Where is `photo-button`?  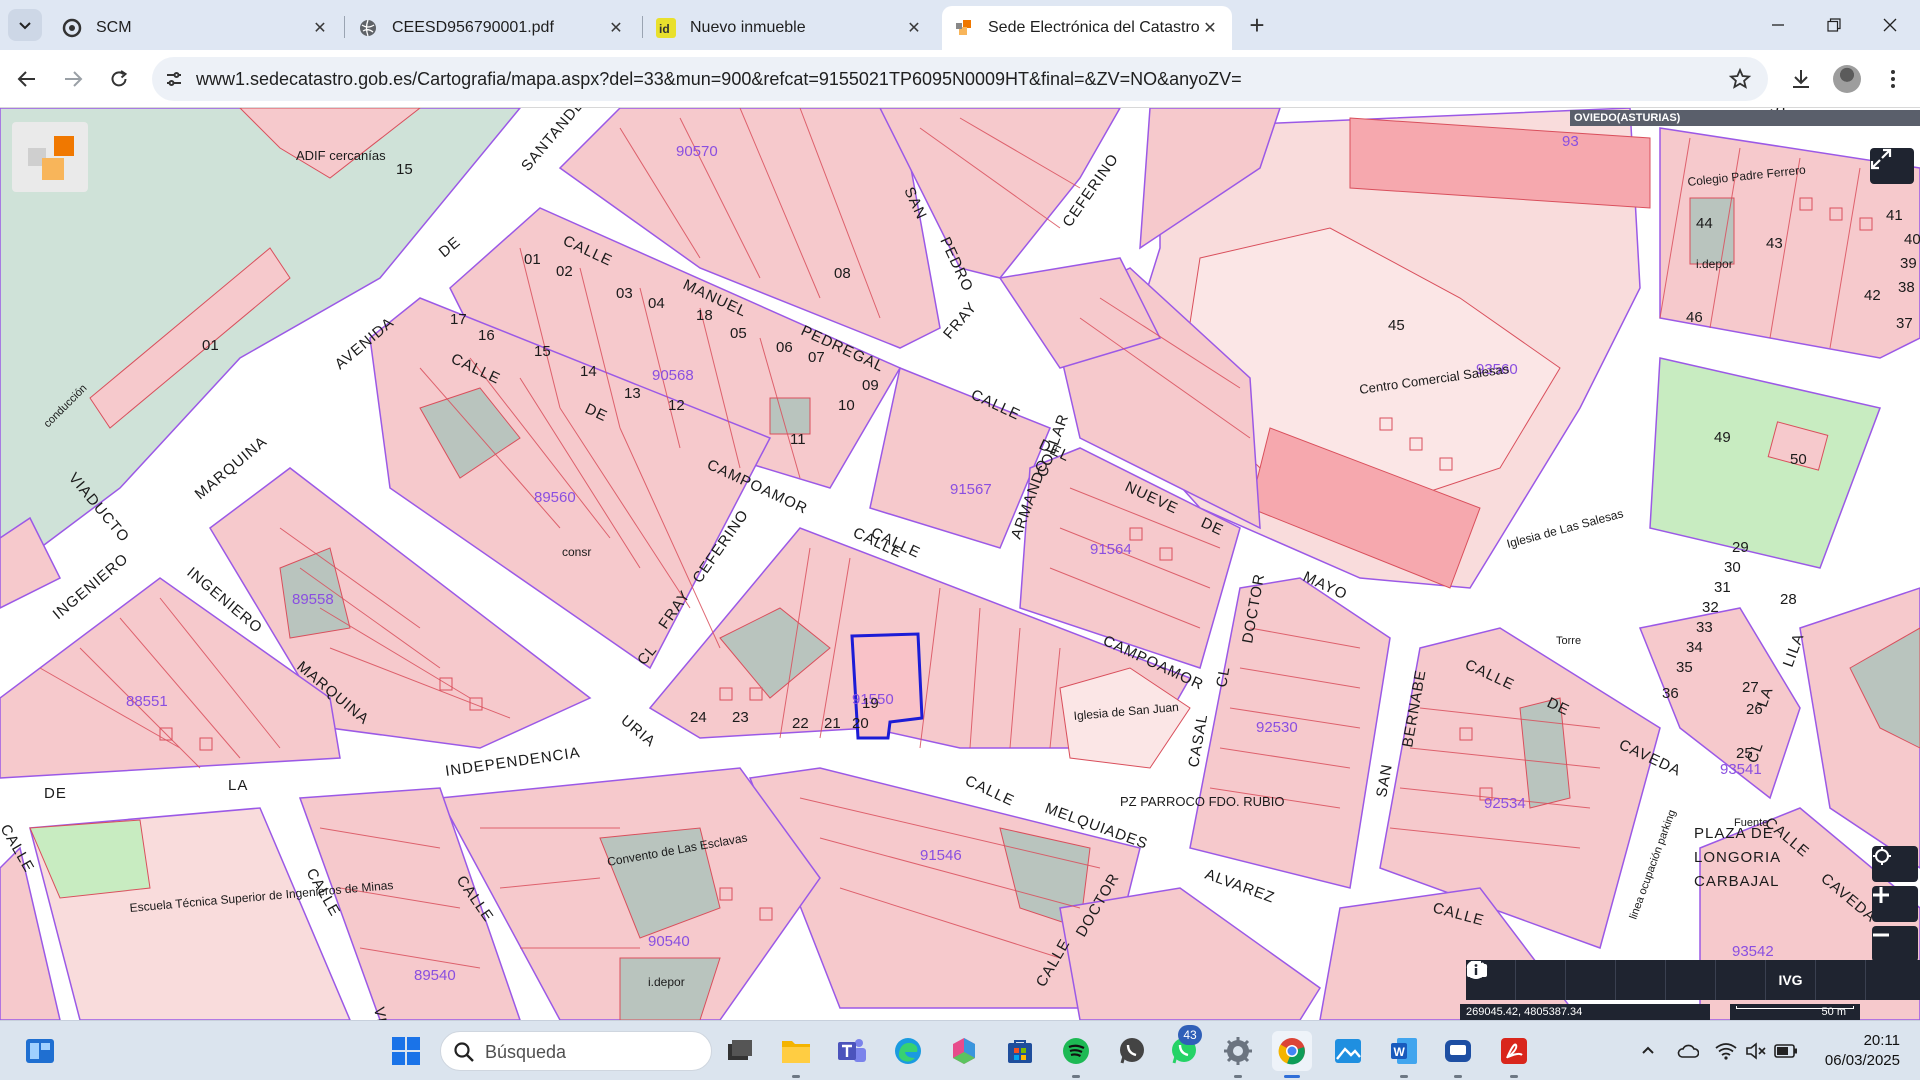 photo-button is located at coordinates (1666, 980).